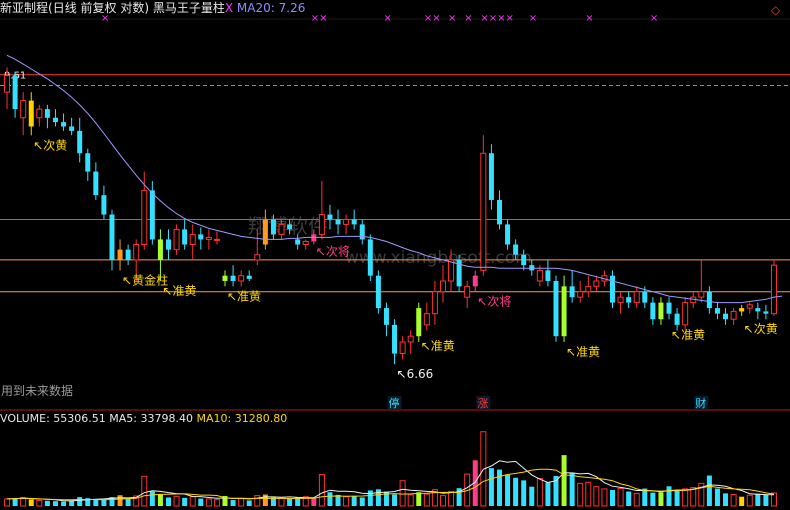 This screenshot has height=510, width=790. What do you see at coordinates (79, 418) in the screenshot?
I see `volume-value: 55306.51` at bounding box center [79, 418].